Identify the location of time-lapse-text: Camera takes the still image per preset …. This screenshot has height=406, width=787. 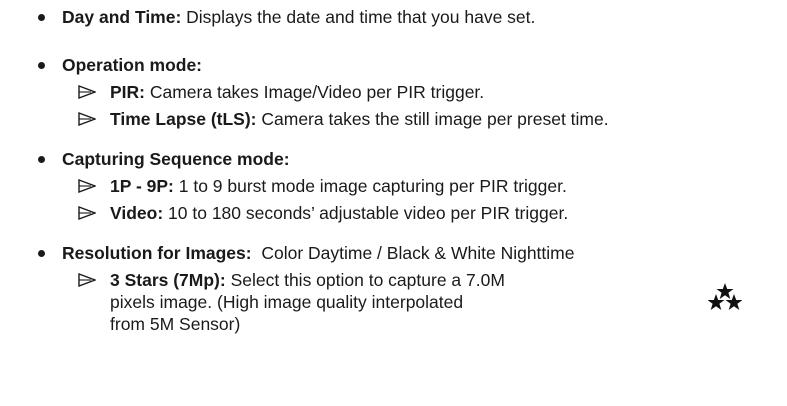
(432, 119).